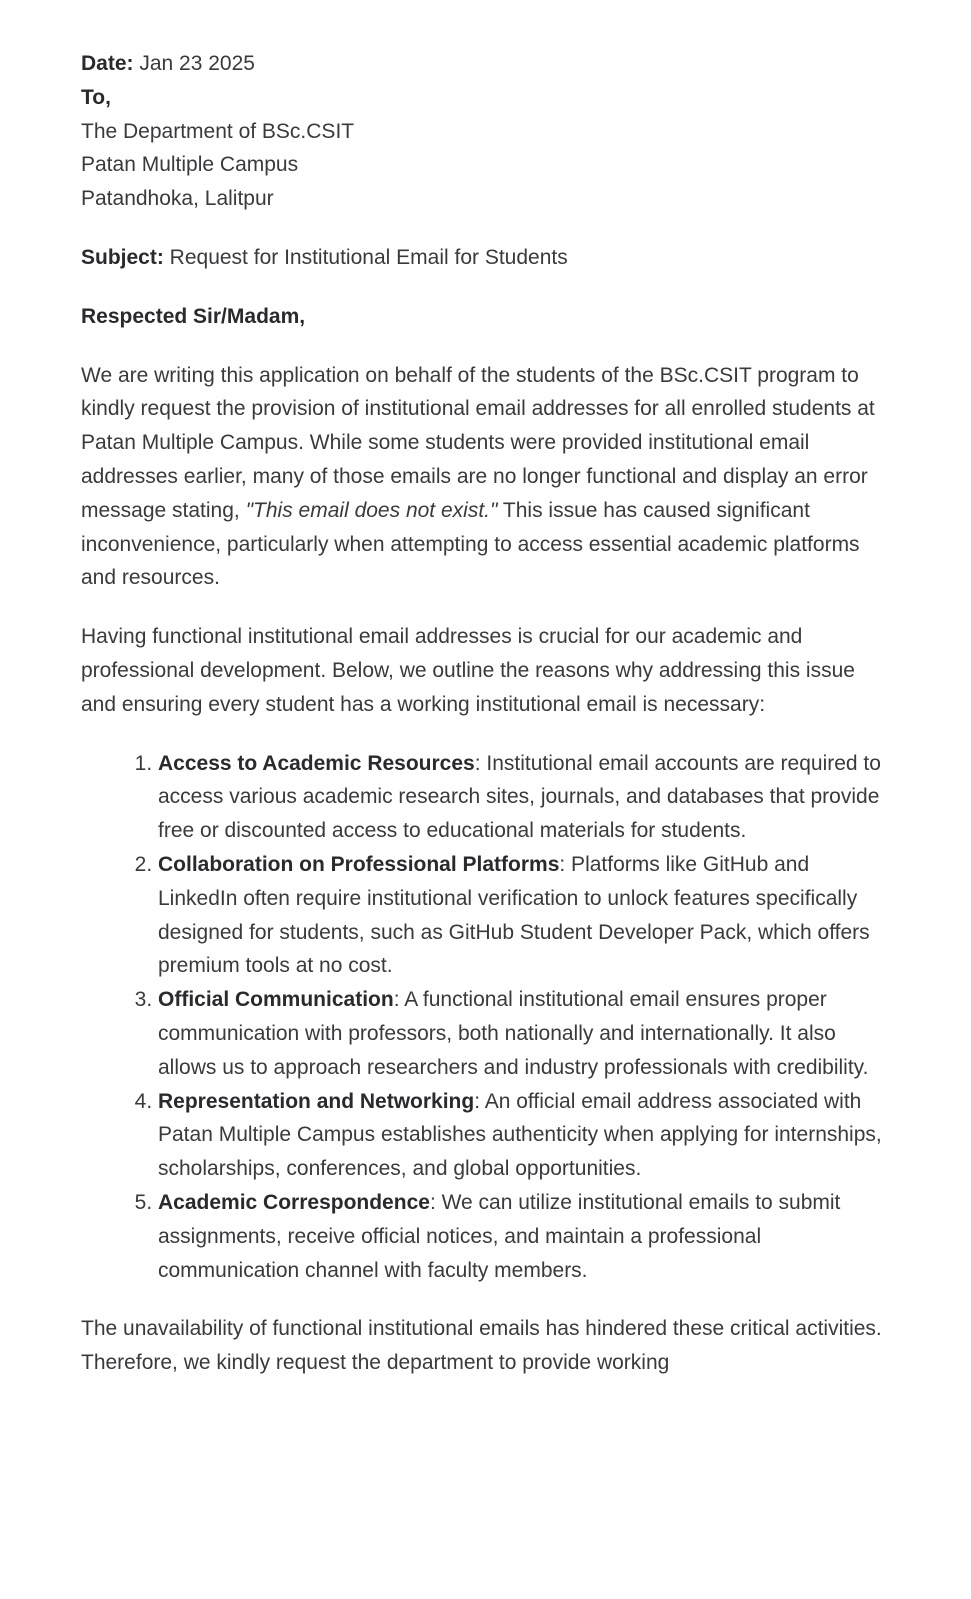  What do you see at coordinates (484, 64) in the screenshot?
I see `date-line: Date: Jan 23 2025` at bounding box center [484, 64].